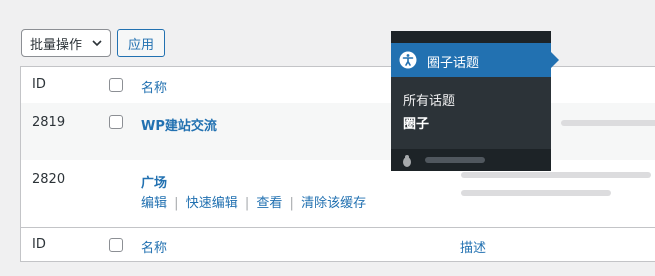  What do you see at coordinates (471, 113) in the screenshot?
I see `submenu: 所有话题 圈子` at bounding box center [471, 113].